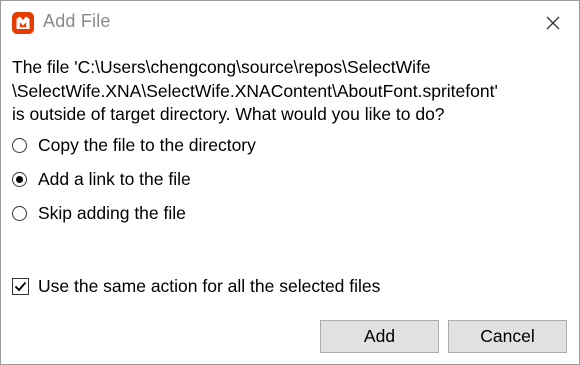  I want to click on option-copy-label: Copy the file to the directory, so click(147, 144).